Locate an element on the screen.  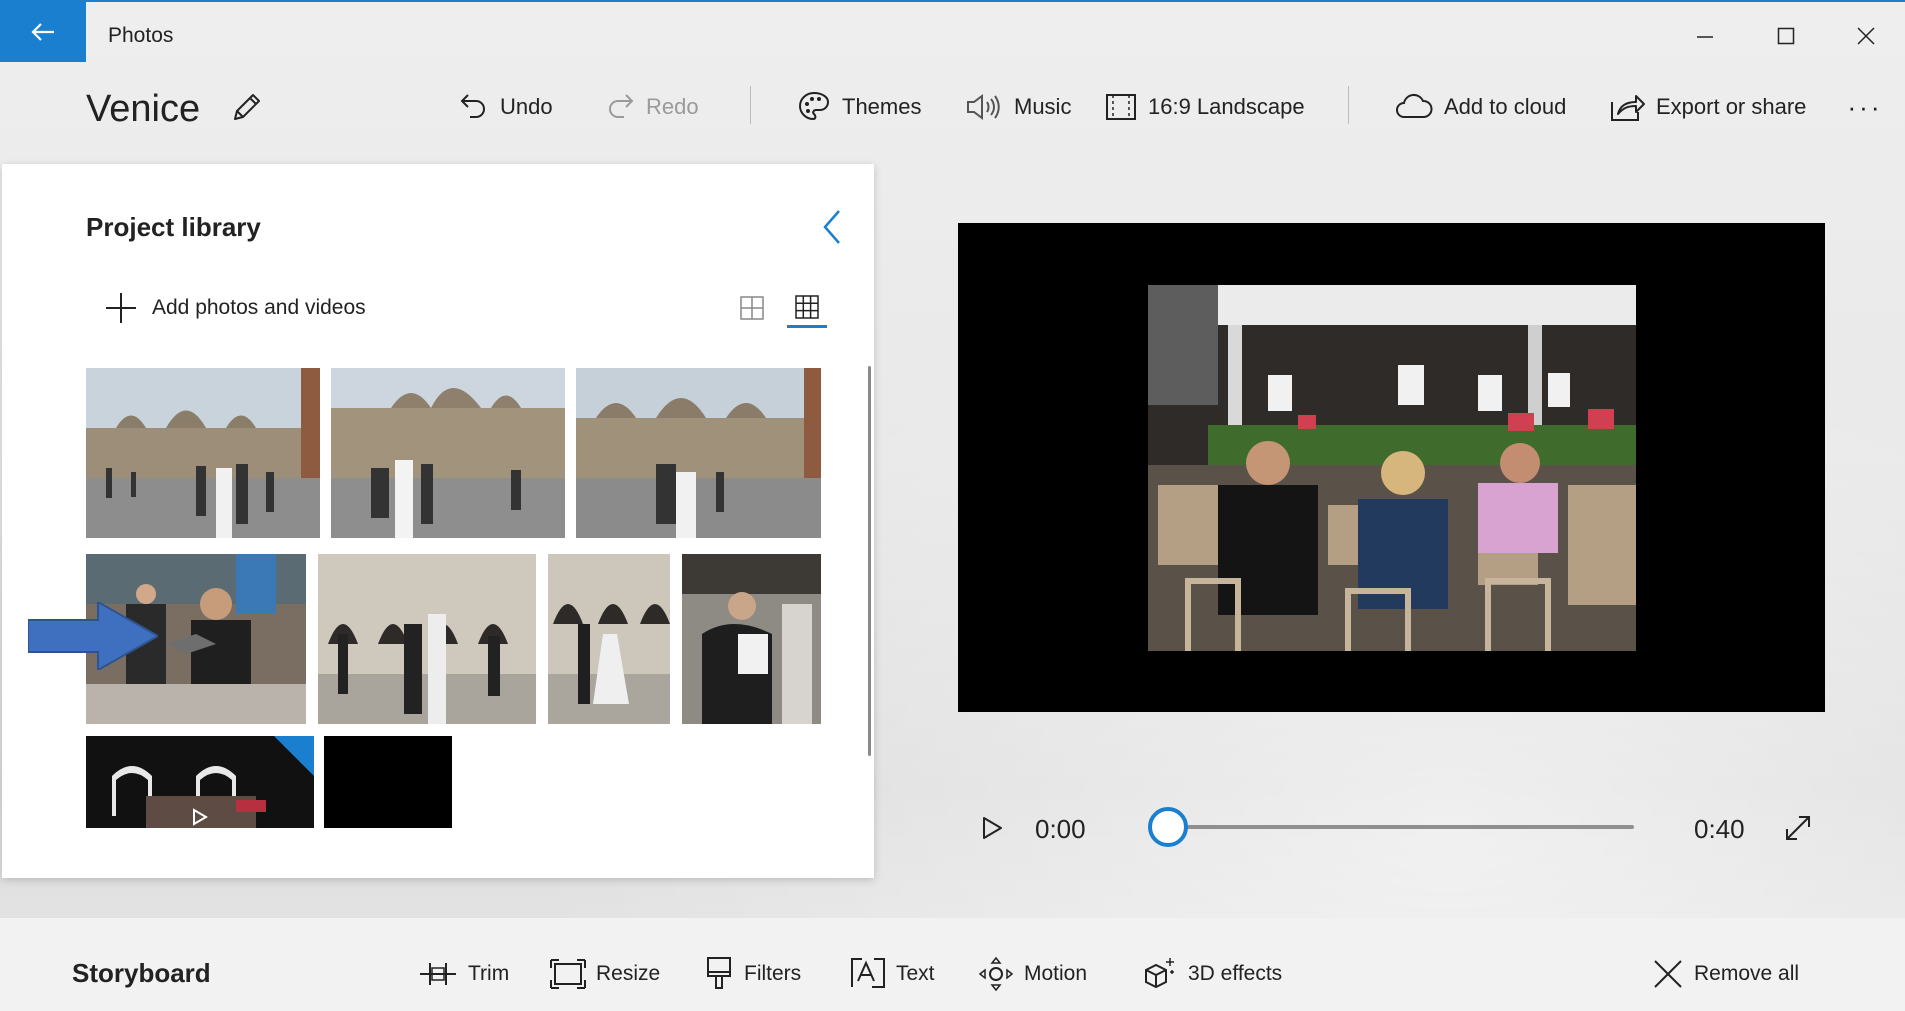
arcade-photo is located at coordinates (427, 639).